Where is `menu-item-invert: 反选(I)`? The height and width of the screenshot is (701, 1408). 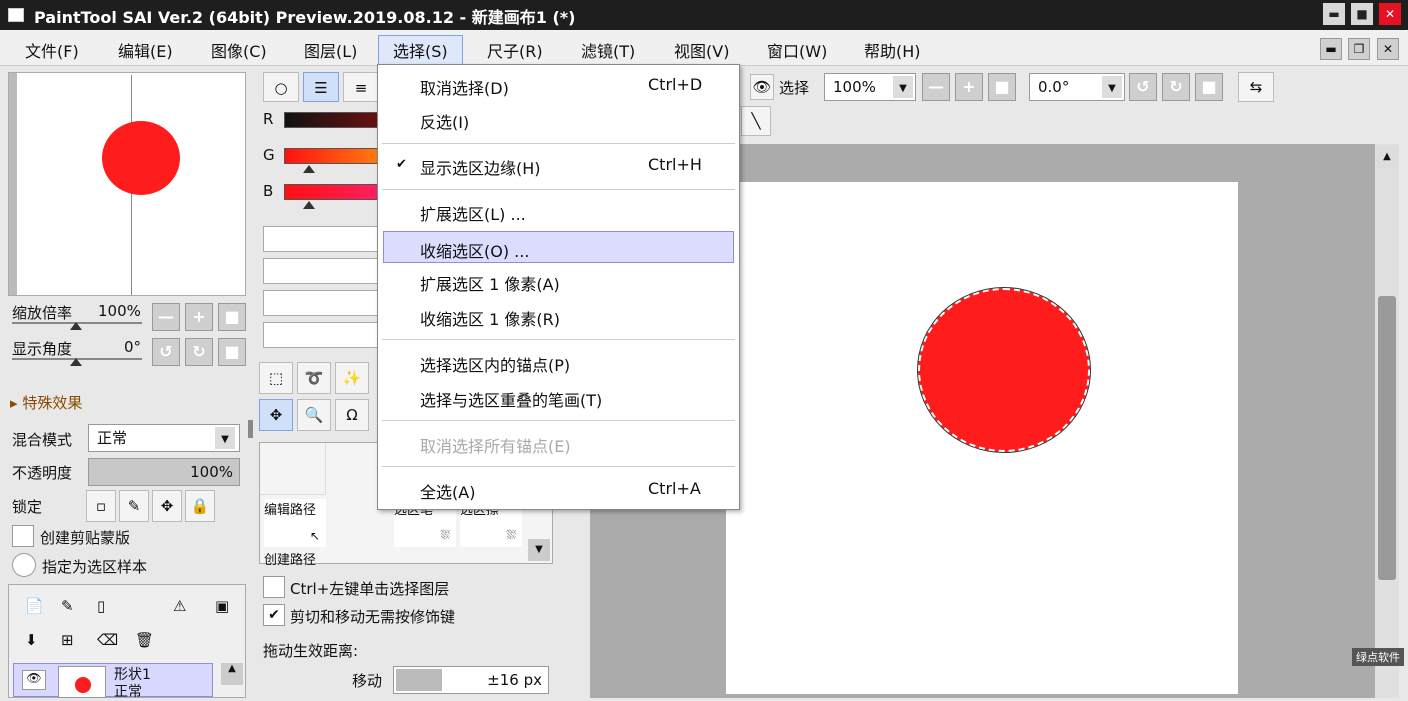
menu-item-invert: 反选(I) is located at coordinates (558, 119).